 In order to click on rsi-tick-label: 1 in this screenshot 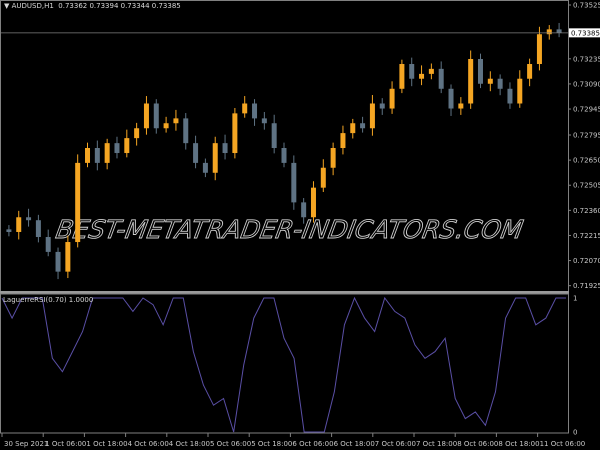, I will do `click(575, 299)`.